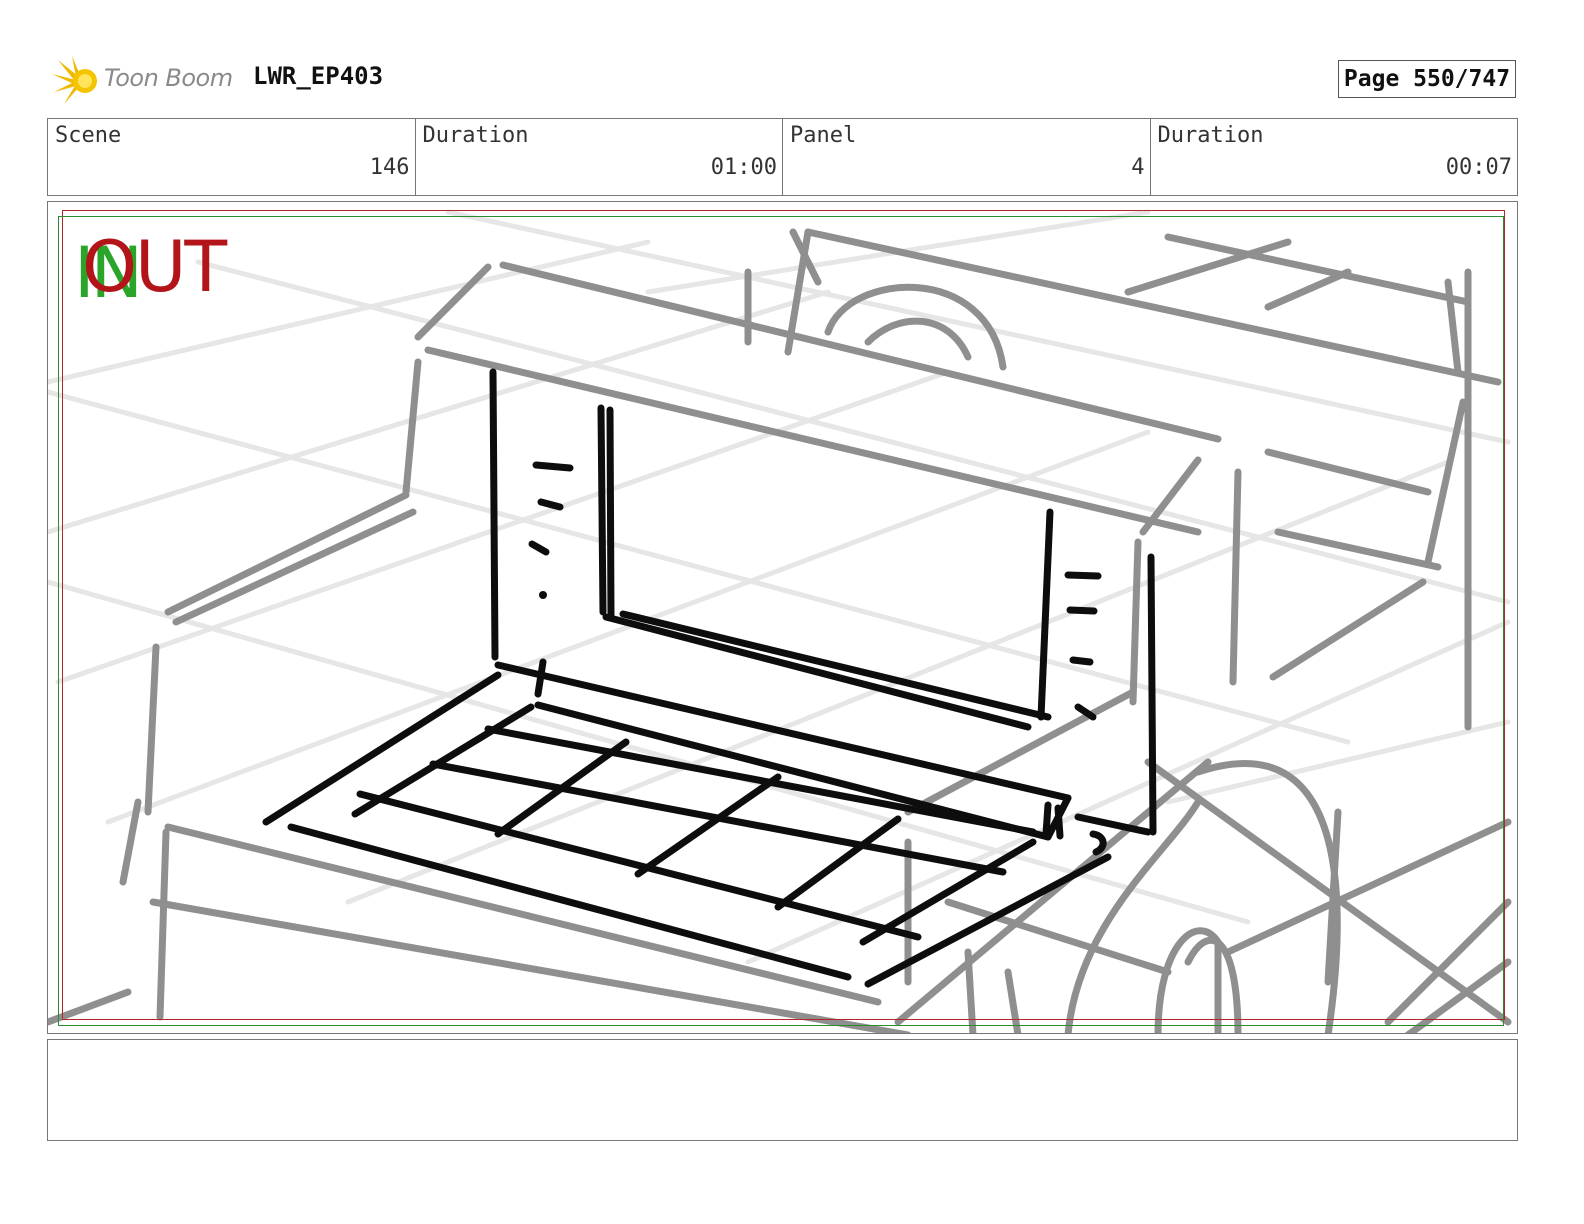  I want to click on page-indicator: Page 550/747, so click(1427, 79).